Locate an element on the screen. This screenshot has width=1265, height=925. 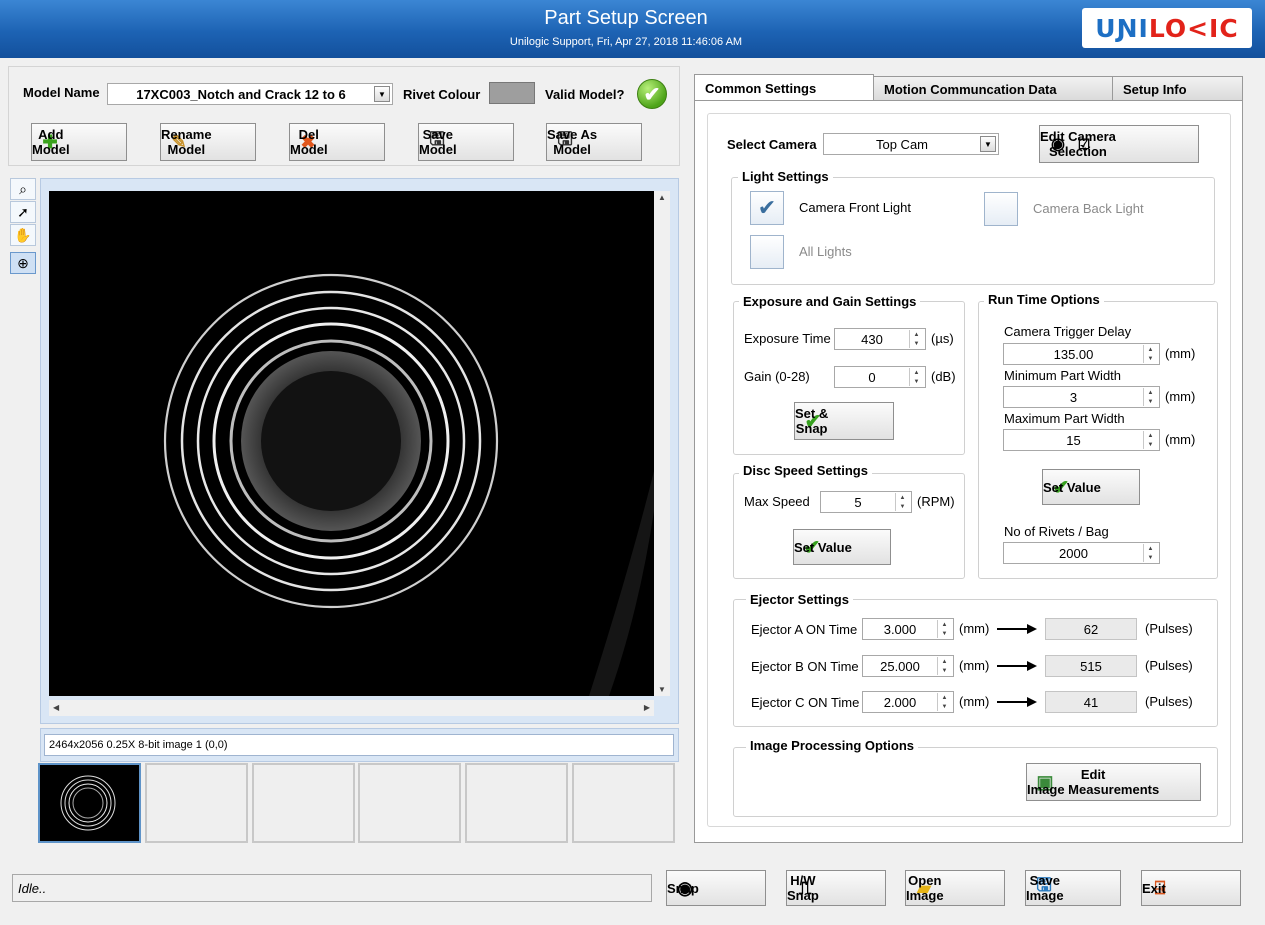
save-model-button: 🖫 Save Model is located at coordinates (466, 142).